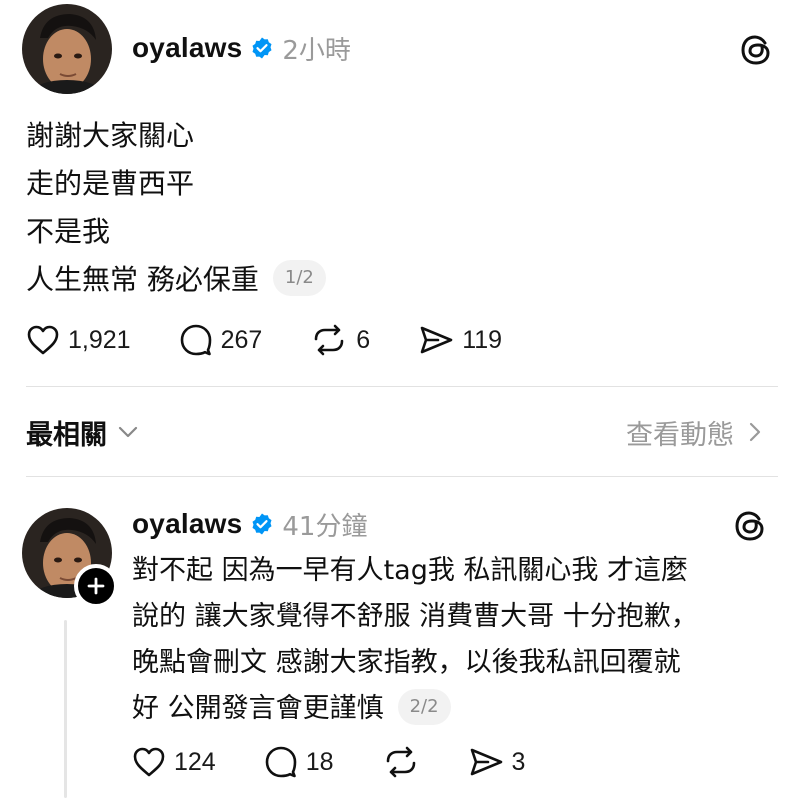 Image resolution: width=800 pixels, height=800 pixels. I want to click on reply-line: 說的 讓大家覺得不舒服 消費曹大哥 十分抱歉，, so click(415, 616).